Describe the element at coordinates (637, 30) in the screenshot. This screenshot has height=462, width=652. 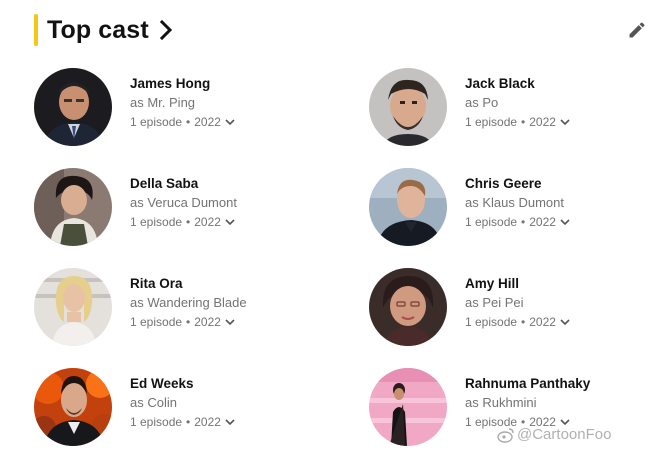
I see `pencil-icon` at that location.